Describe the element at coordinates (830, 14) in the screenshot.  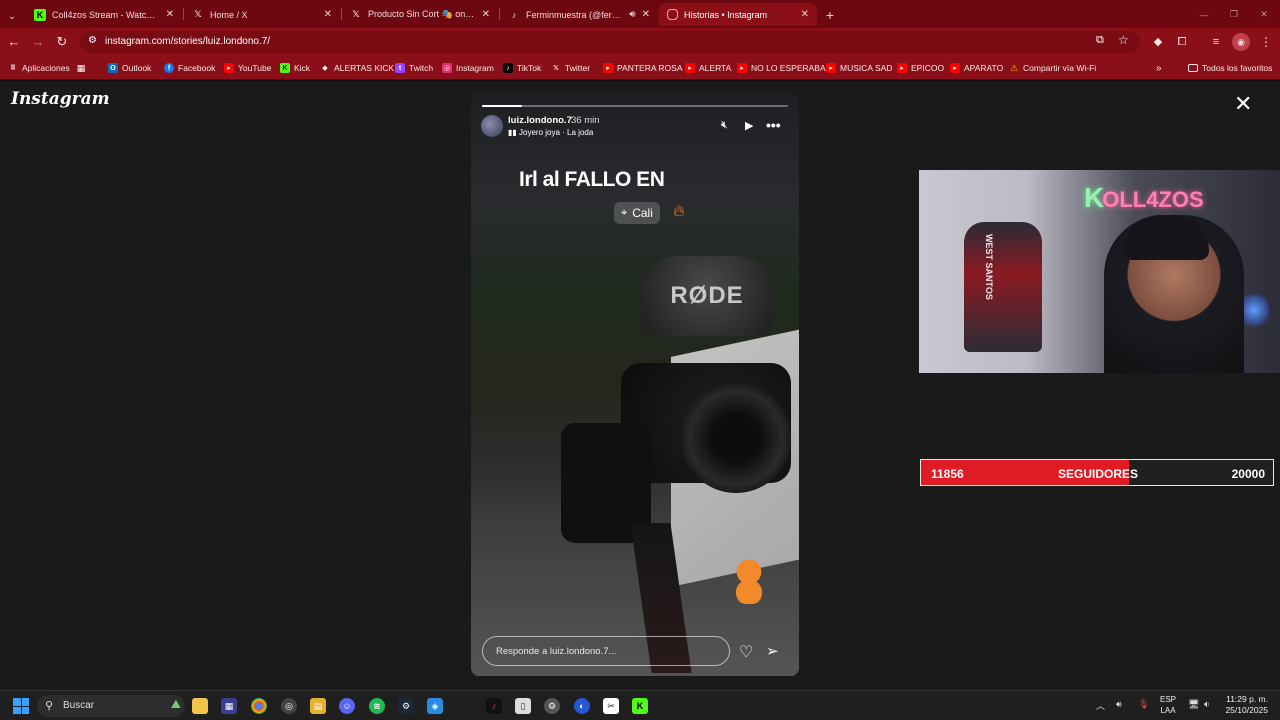
I see `new-tab-button: +` at that location.